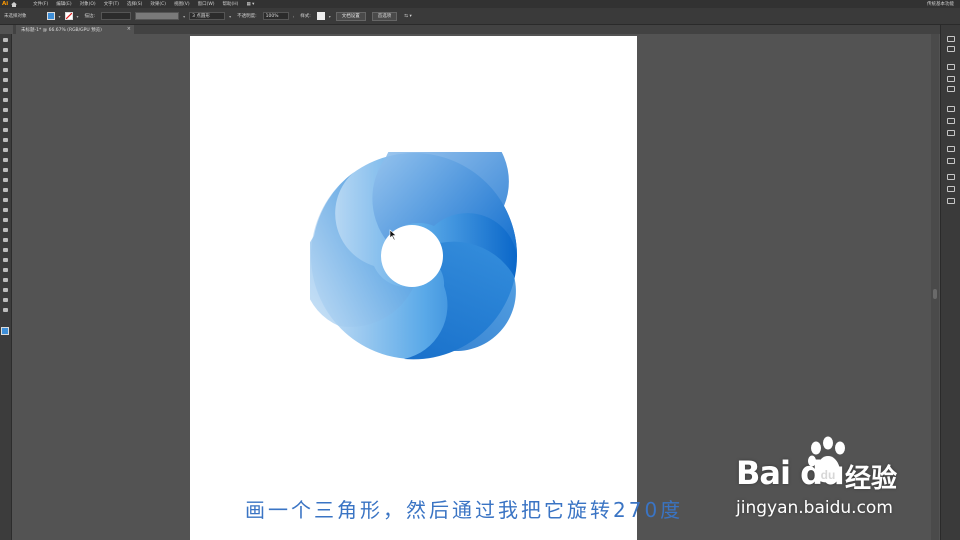 This screenshot has width=960, height=540. What do you see at coordinates (14, 4) in the screenshot?
I see `home-icon` at bounding box center [14, 4].